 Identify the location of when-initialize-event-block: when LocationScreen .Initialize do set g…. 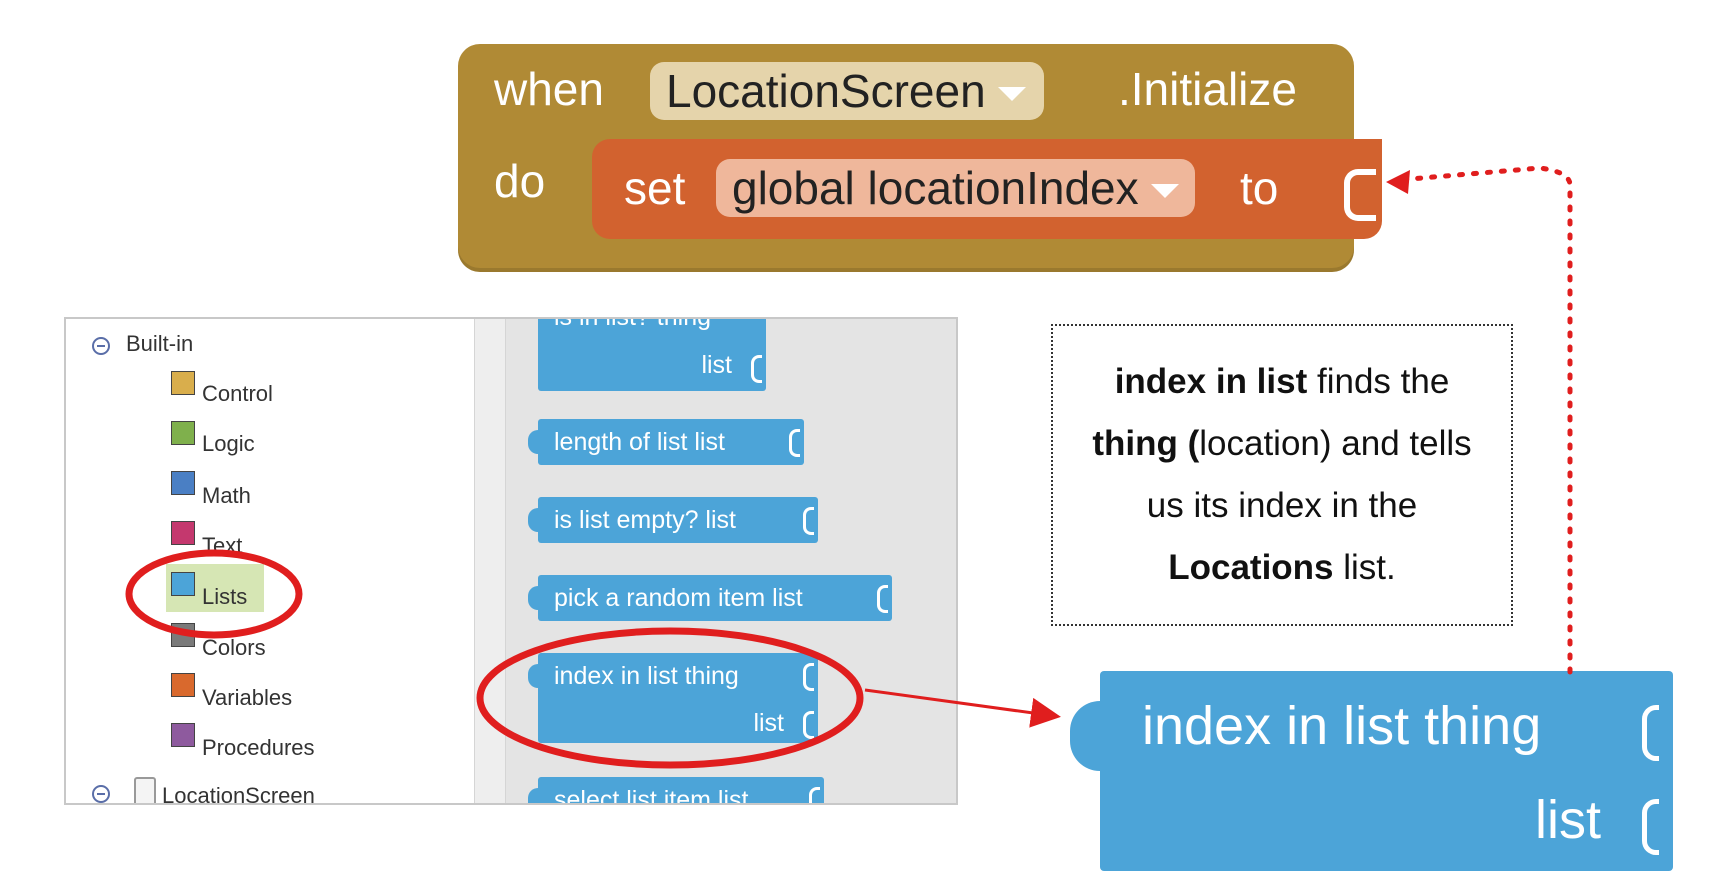
(920, 158).